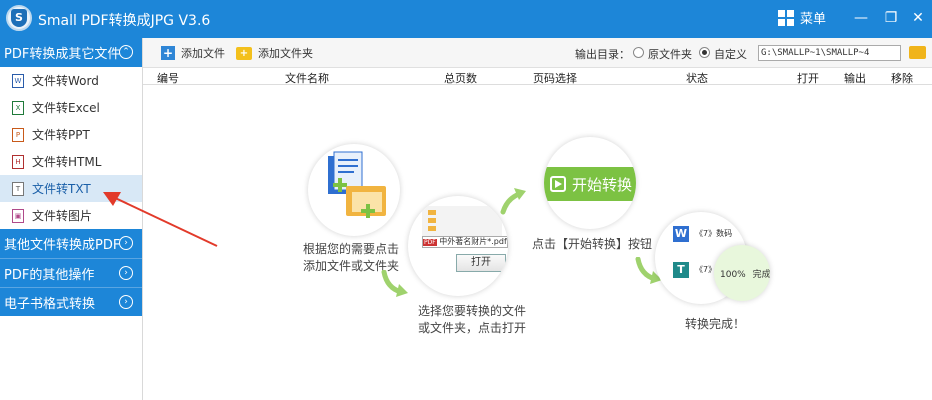 The width and height of the screenshot is (932, 400). What do you see at coordinates (670, 54) in the screenshot?
I see `radio-original-label: 原文件夹` at bounding box center [670, 54].